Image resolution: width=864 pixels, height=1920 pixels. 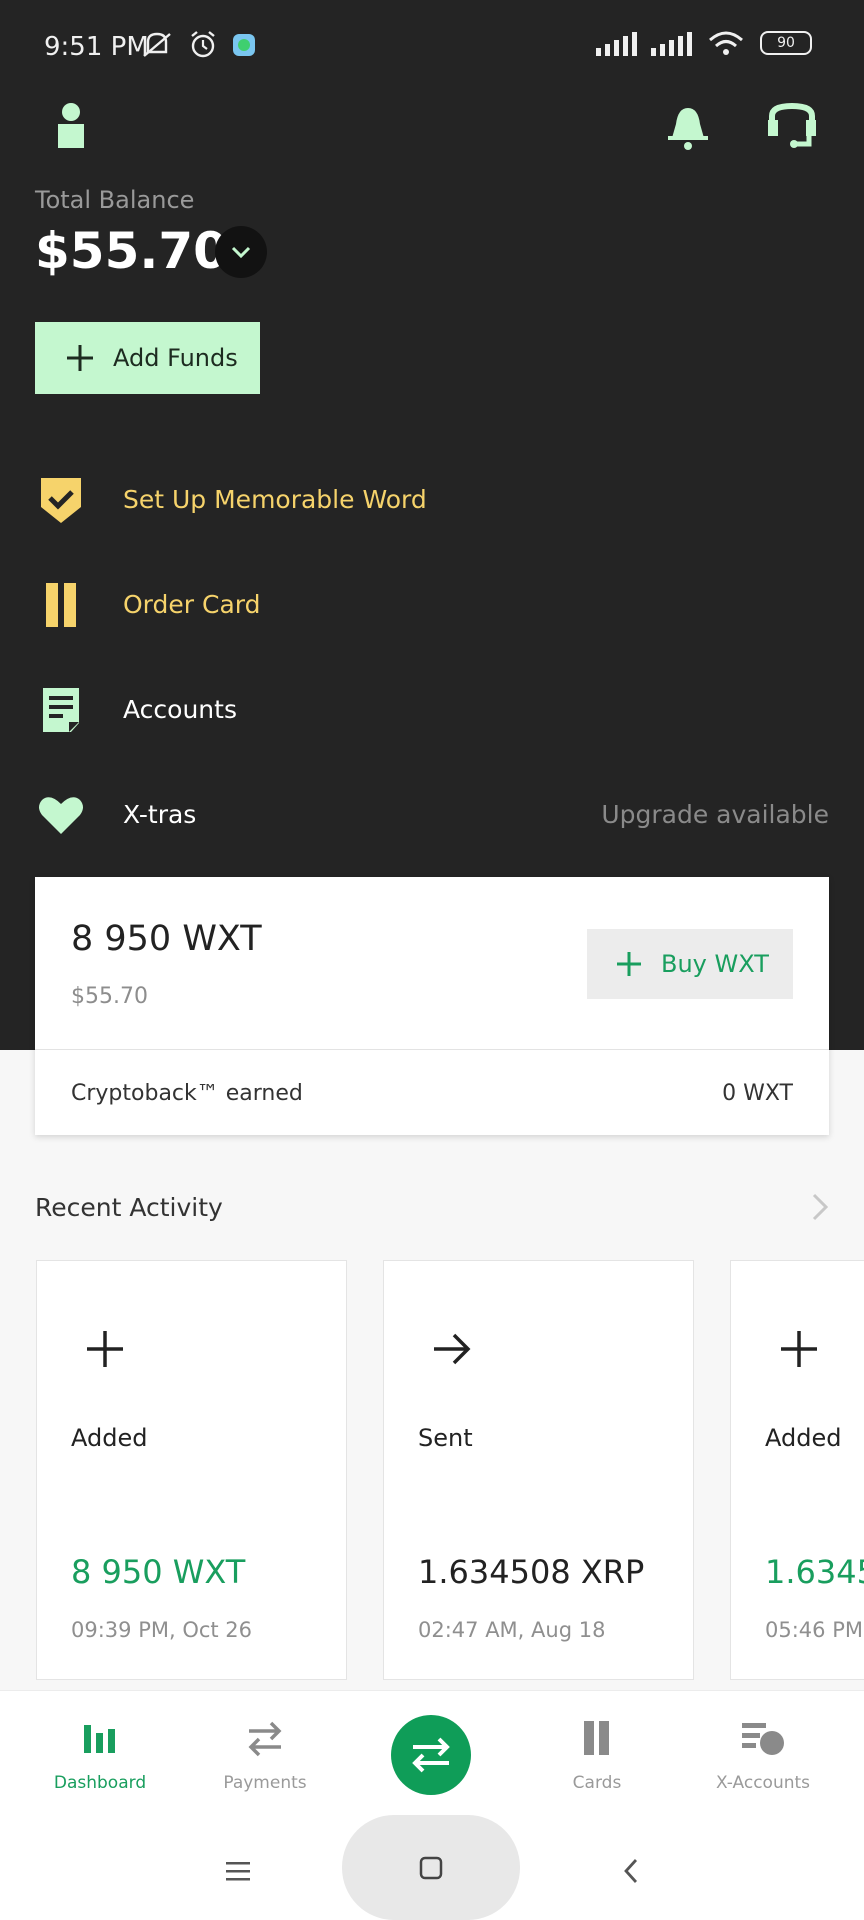 I want to click on activity-card-3: Added 1.634508 XRP 05:46 PM, so click(x=797, y=1470).